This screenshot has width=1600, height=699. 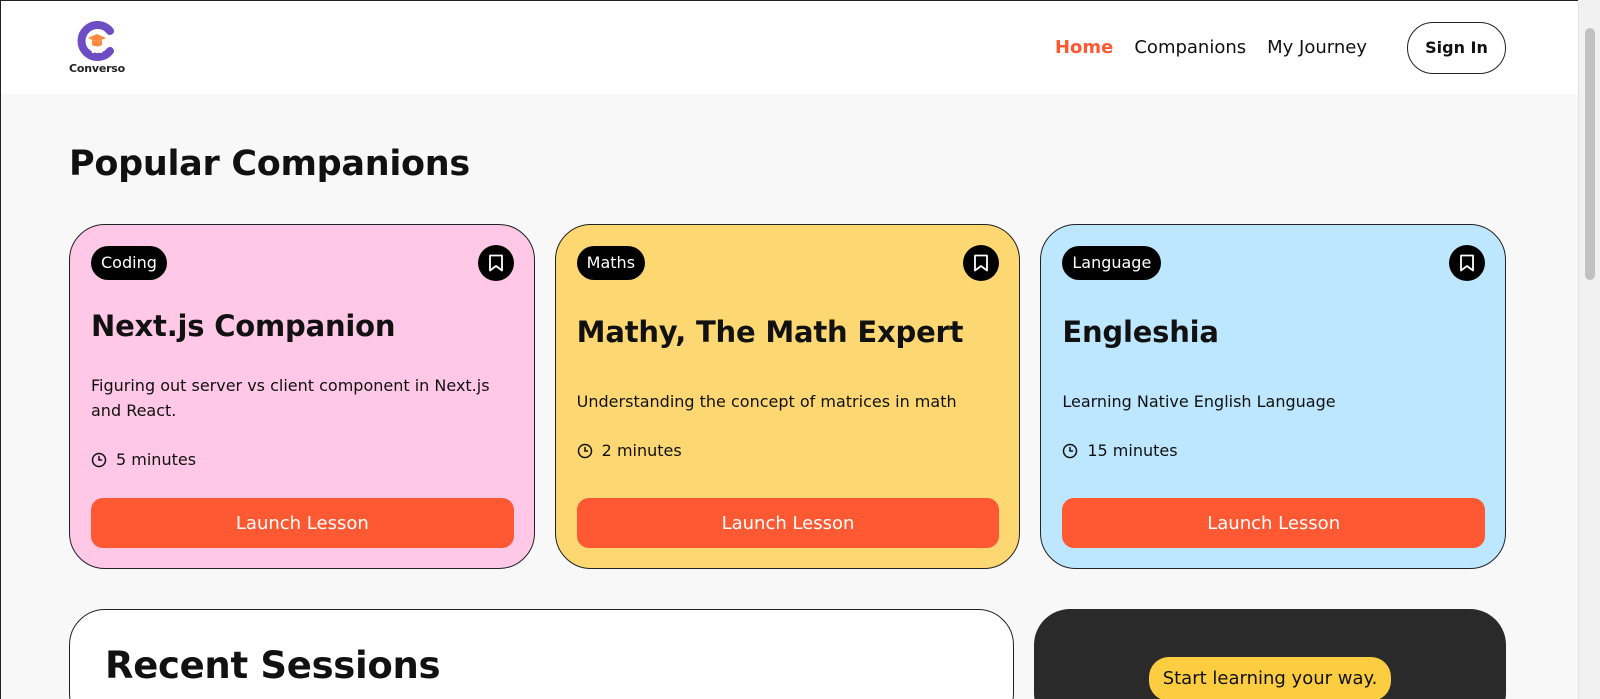 What do you see at coordinates (1132, 450) in the screenshot?
I see `duration-text: 15 minutes` at bounding box center [1132, 450].